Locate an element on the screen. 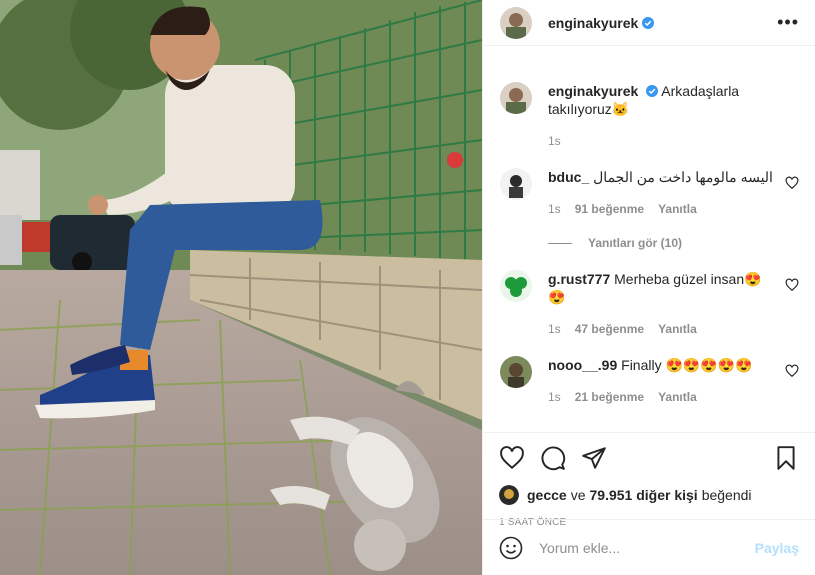 Image resolution: width=815 pixels, height=575 pixels. comment-text: Finally 😍😍😍😍😍 is located at coordinates (687, 365).